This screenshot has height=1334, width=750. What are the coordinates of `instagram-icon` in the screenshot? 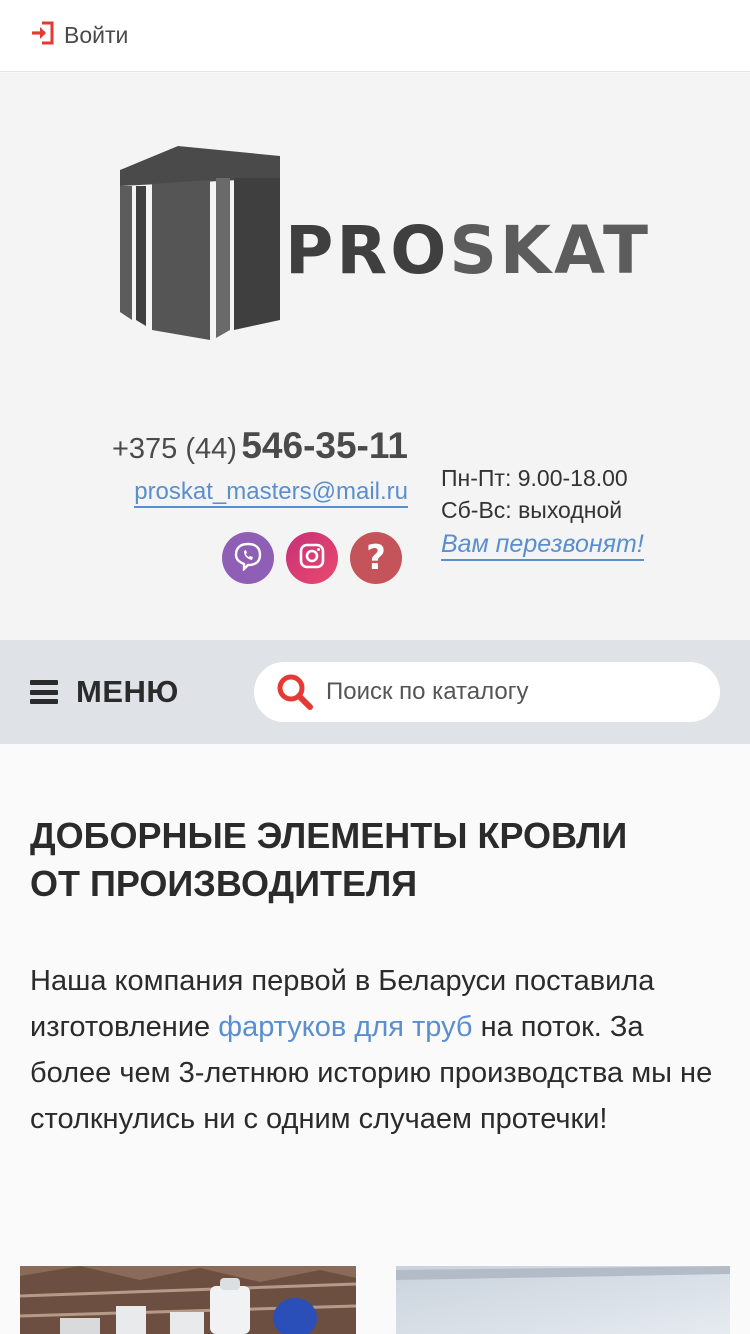 It's located at (312, 558).